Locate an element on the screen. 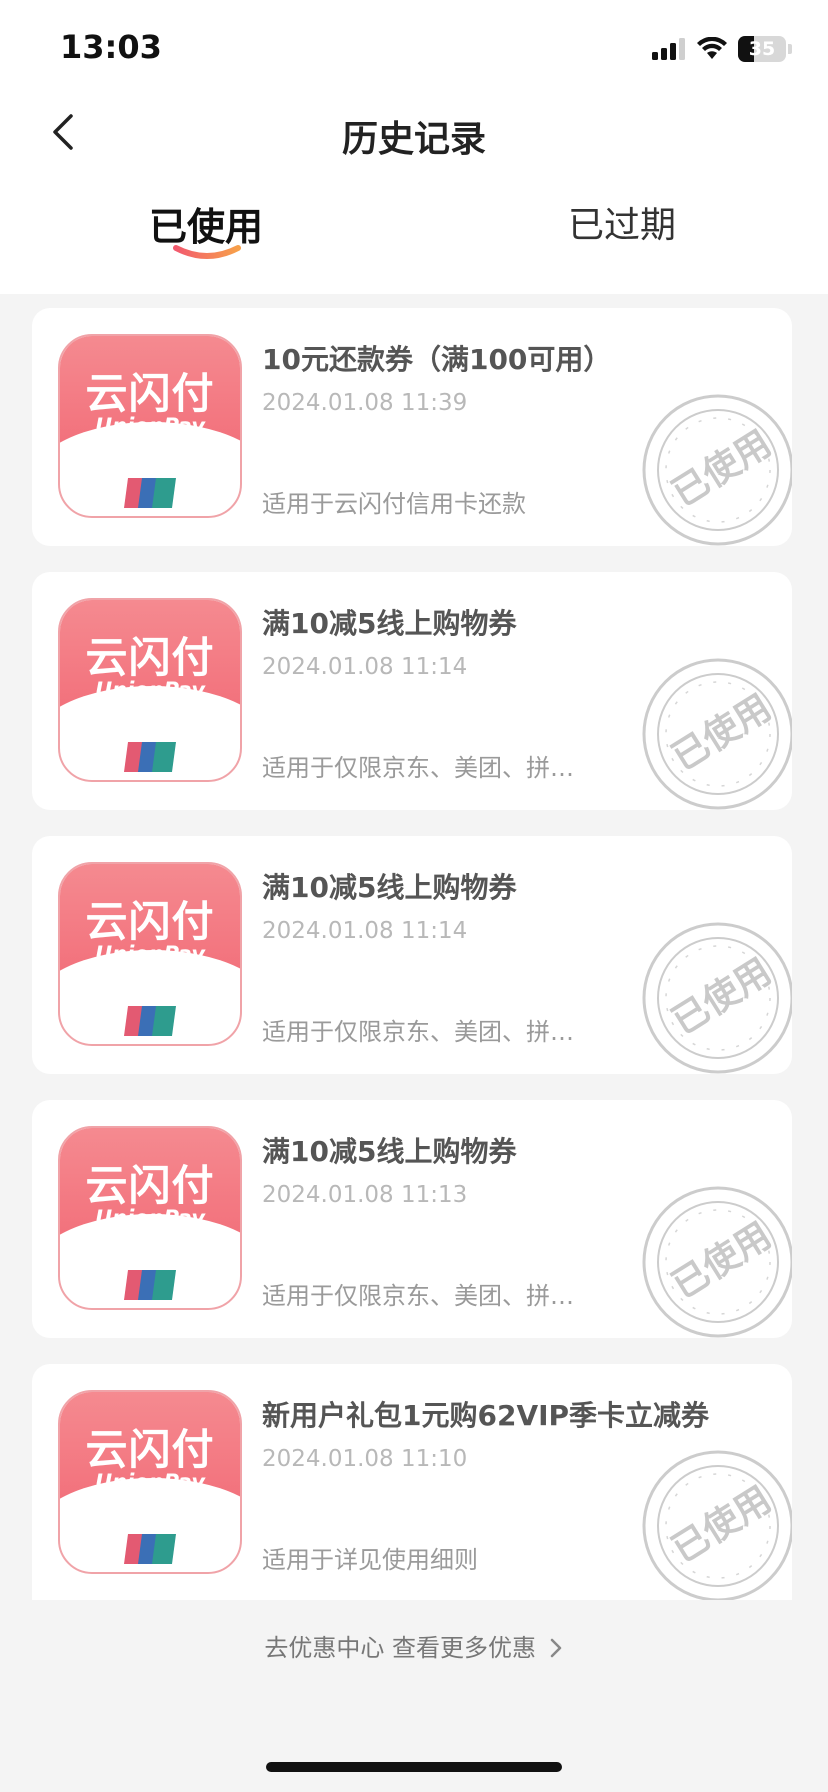  battery-icon: 35 is located at coordinates (762, 49).